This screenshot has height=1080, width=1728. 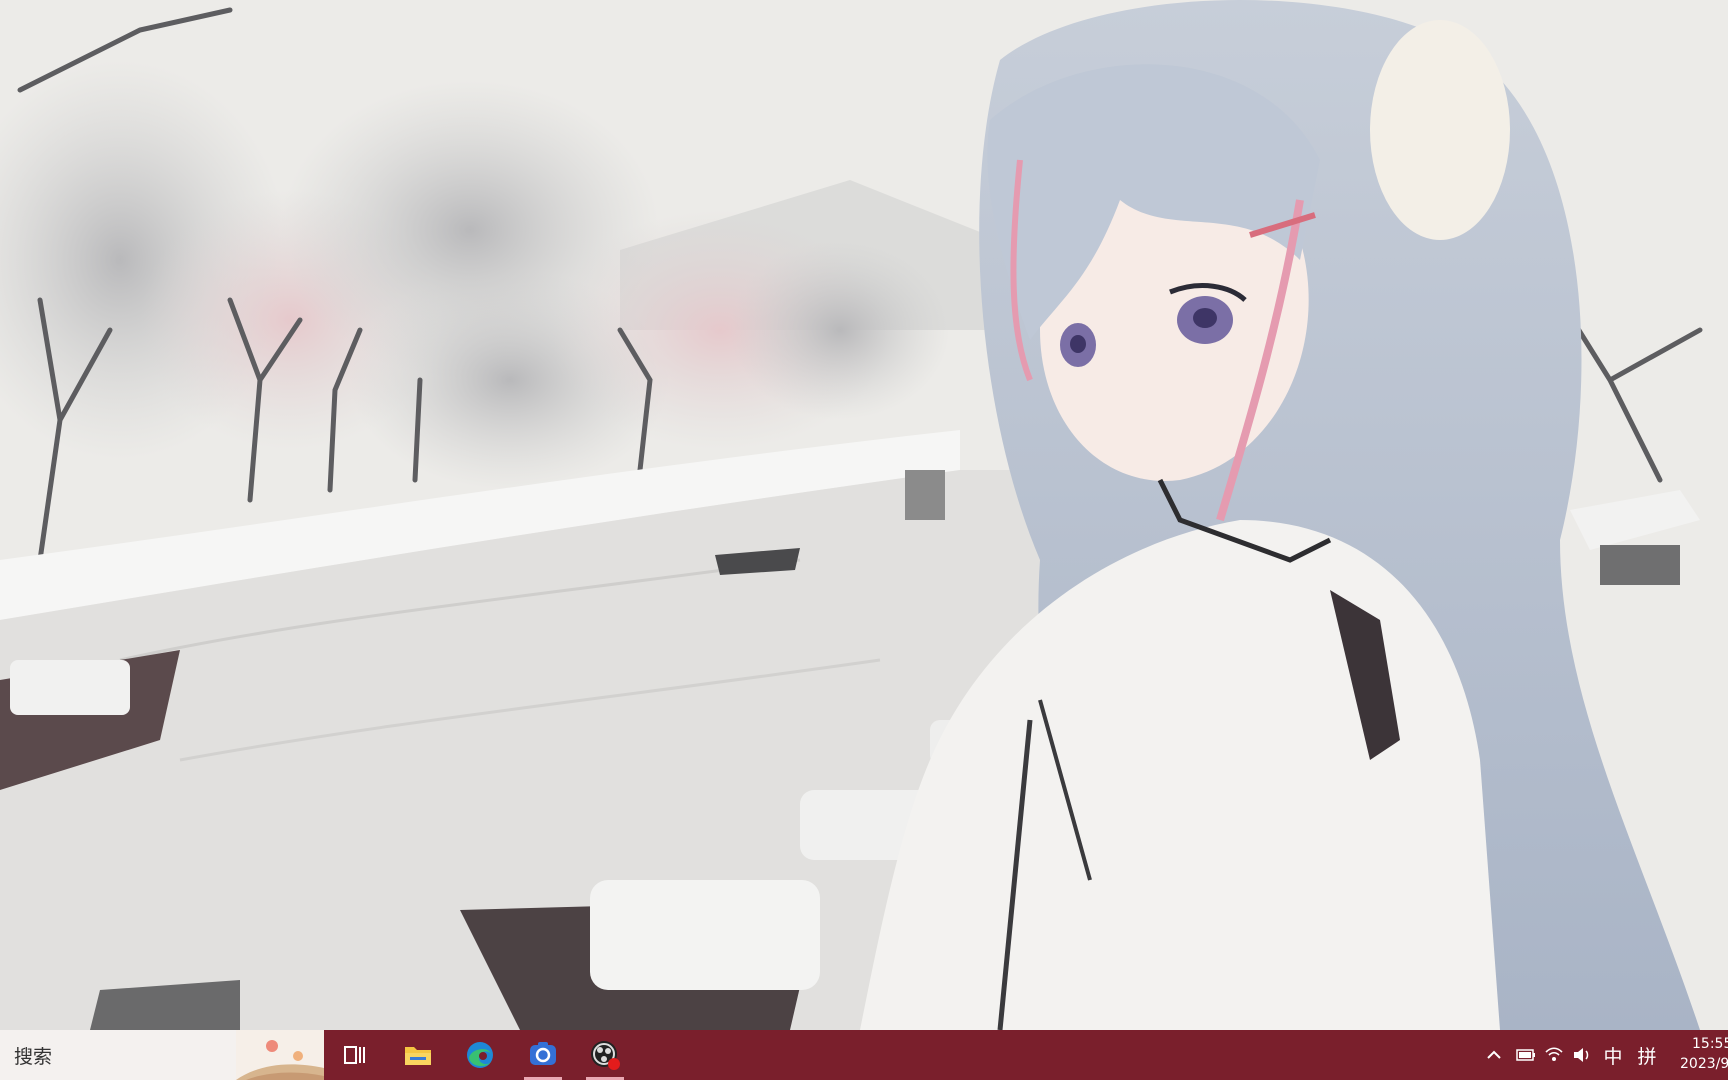 I want to click on taskbar-search-box: 搜索, so click(x=162, y=1055).